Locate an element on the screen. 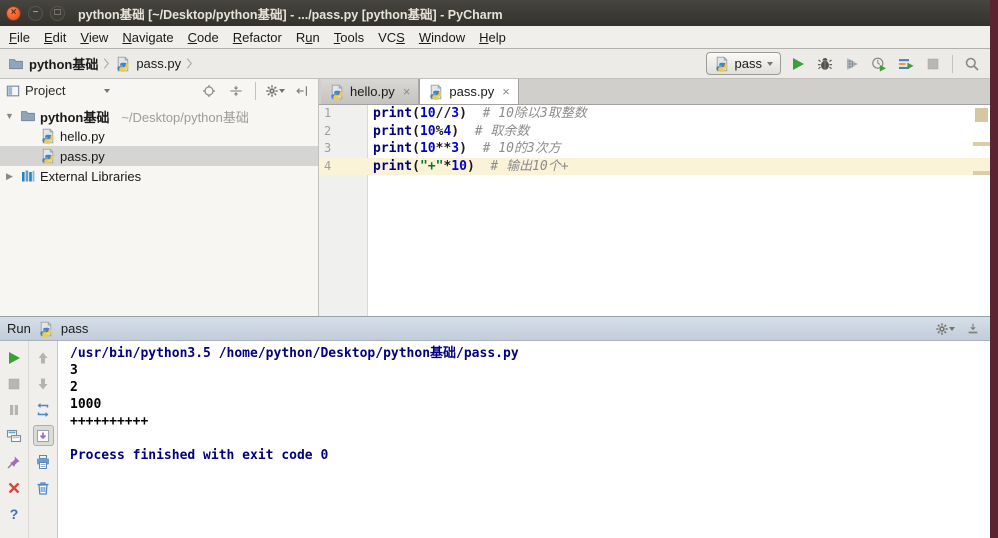  search-button is located at coordinates (972, 64).